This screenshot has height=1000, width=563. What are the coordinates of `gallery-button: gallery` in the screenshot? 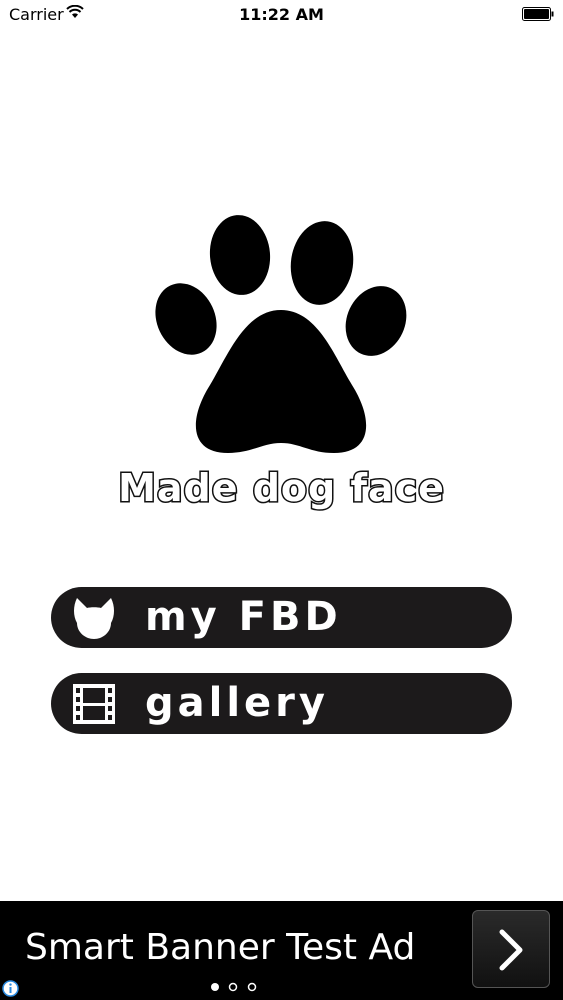 It's located at (281, 703).